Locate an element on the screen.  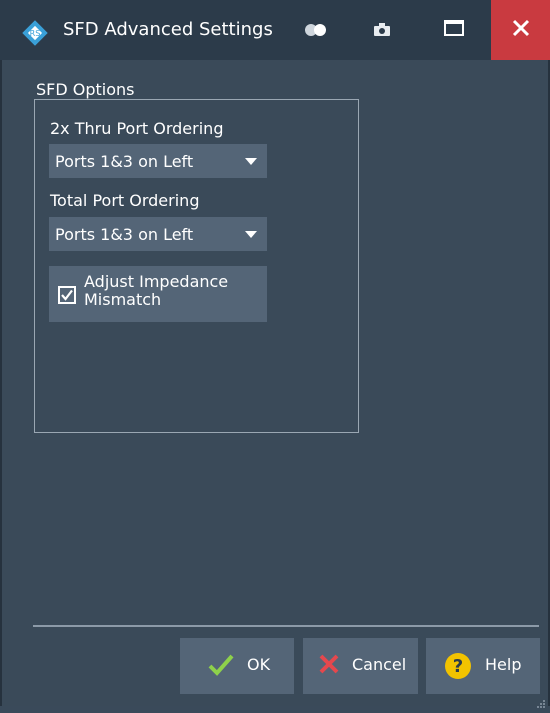
maximize-button is located at coordinates (454, 30).